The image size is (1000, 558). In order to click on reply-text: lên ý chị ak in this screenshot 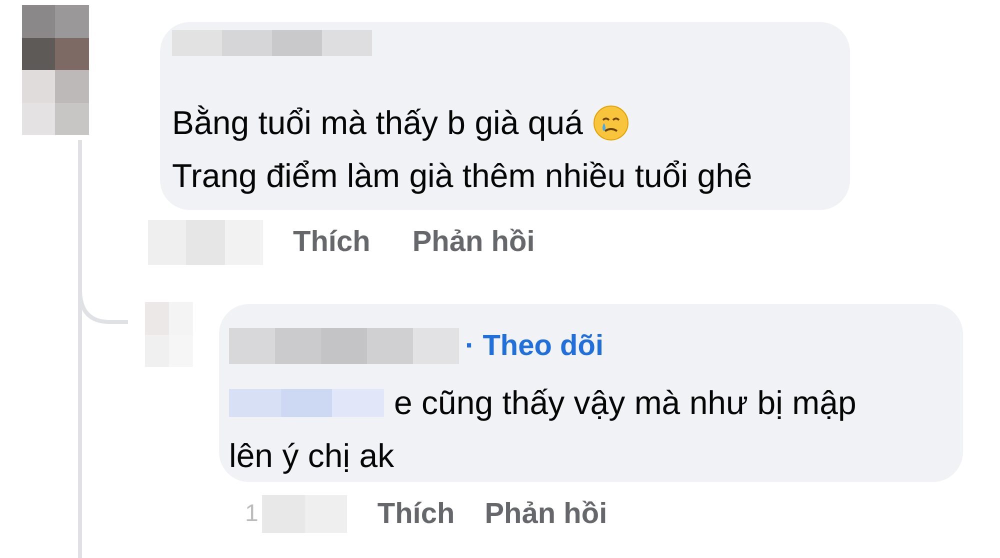, I will do `click(311, 456)`.